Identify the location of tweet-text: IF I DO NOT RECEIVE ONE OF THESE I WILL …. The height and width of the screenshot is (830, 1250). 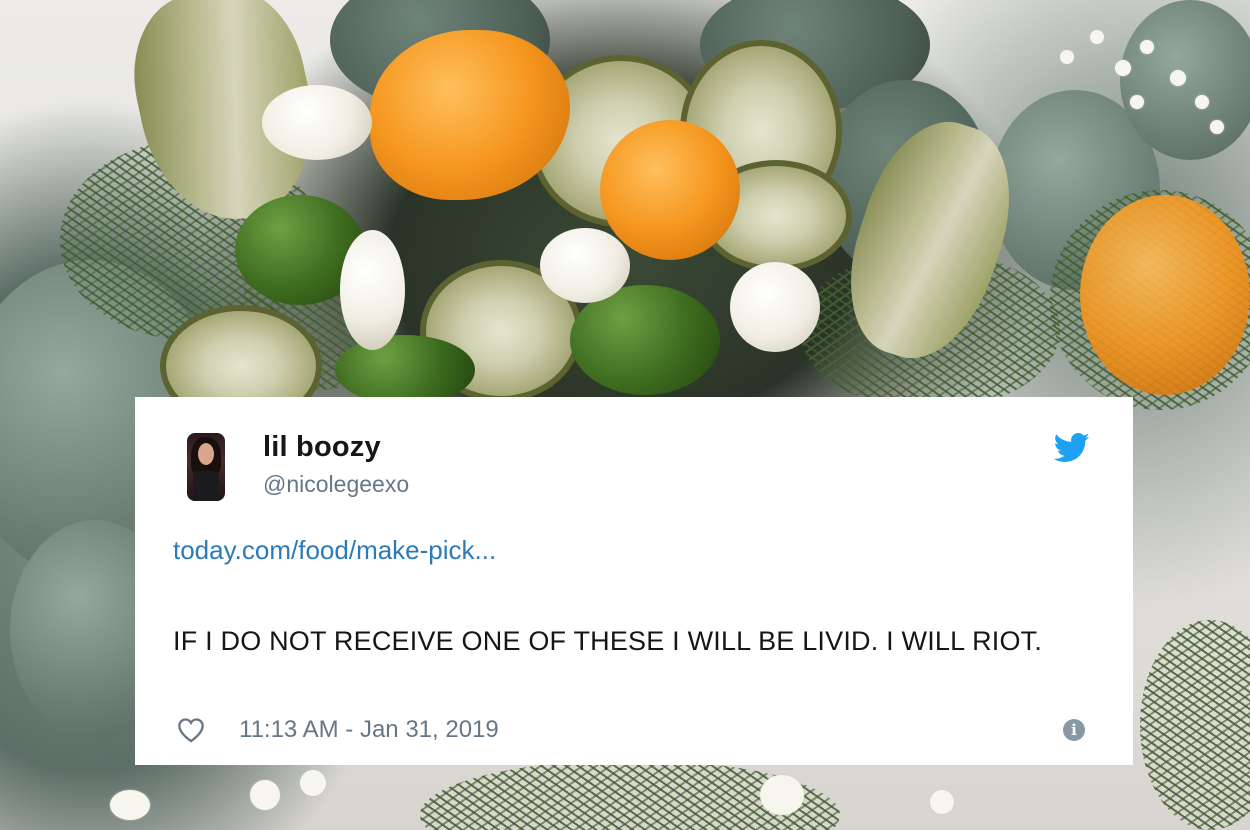
(608, 641).